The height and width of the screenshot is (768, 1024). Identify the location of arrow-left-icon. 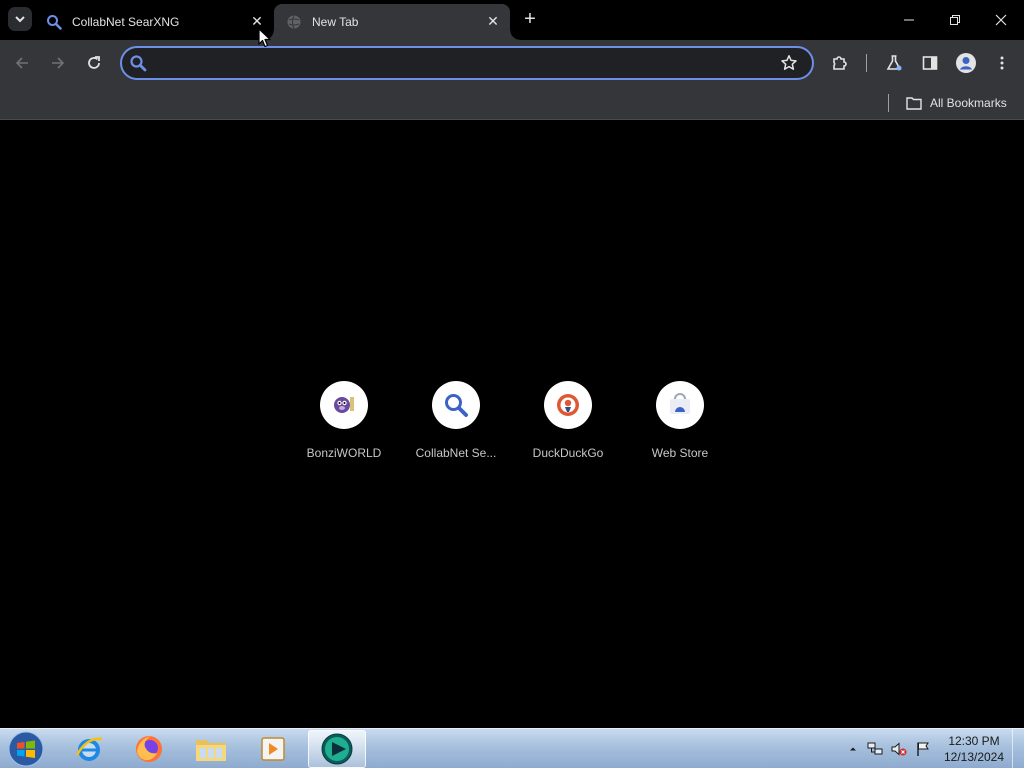
(21, 63).